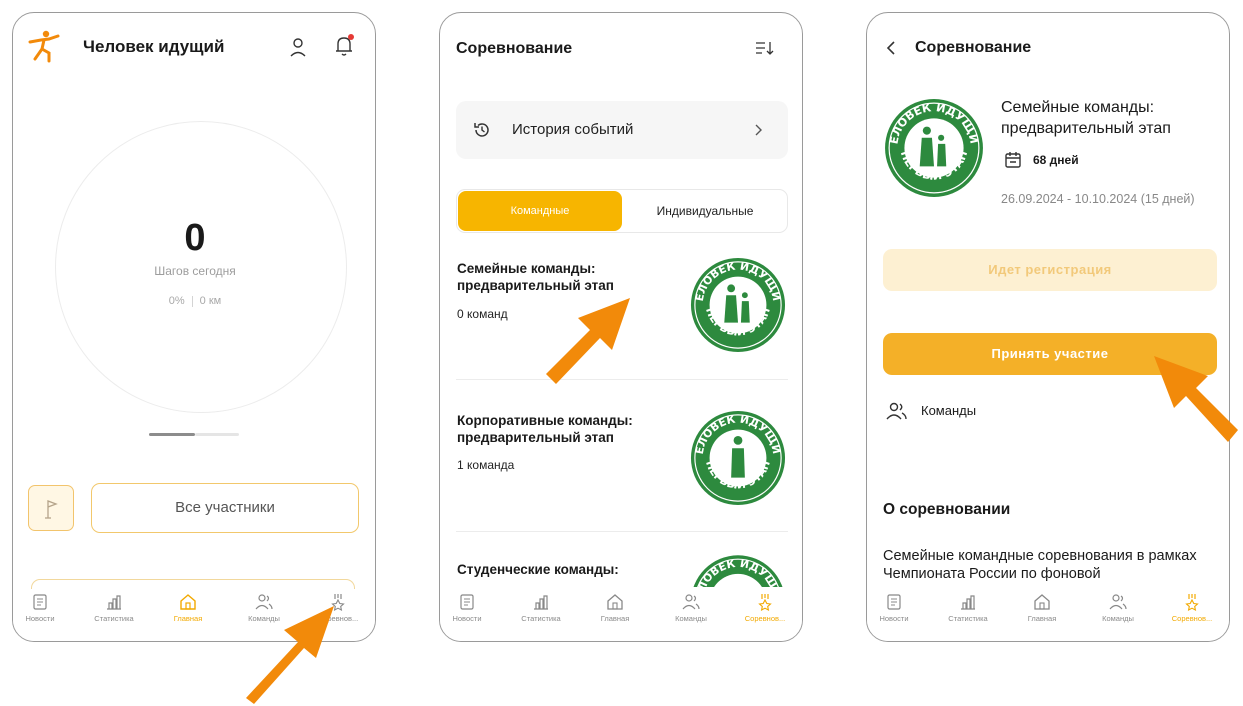 Image resolution: width=1243 pixels, height=706 pixels. I want to click on segment-team: Командные, so click(540, 211).